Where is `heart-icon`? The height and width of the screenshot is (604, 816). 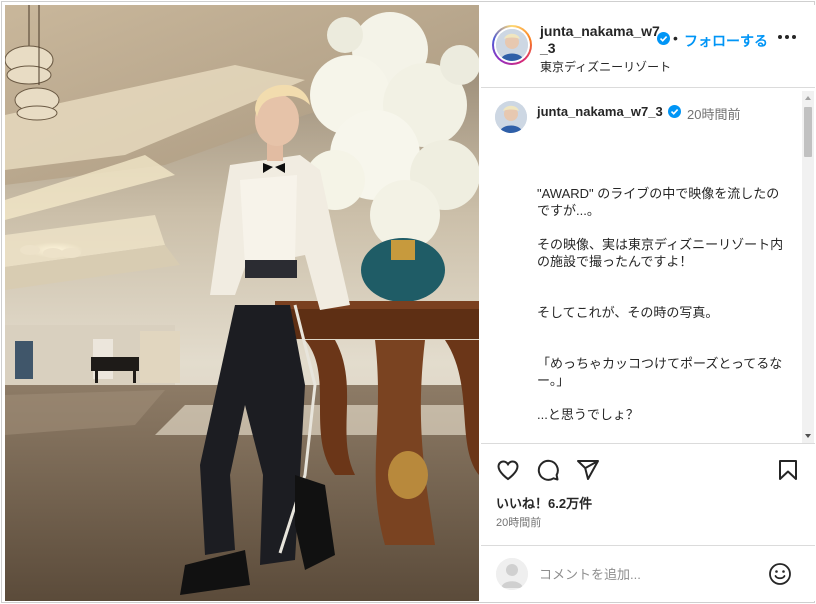 heart-icon is located at coordinates (508, 470).